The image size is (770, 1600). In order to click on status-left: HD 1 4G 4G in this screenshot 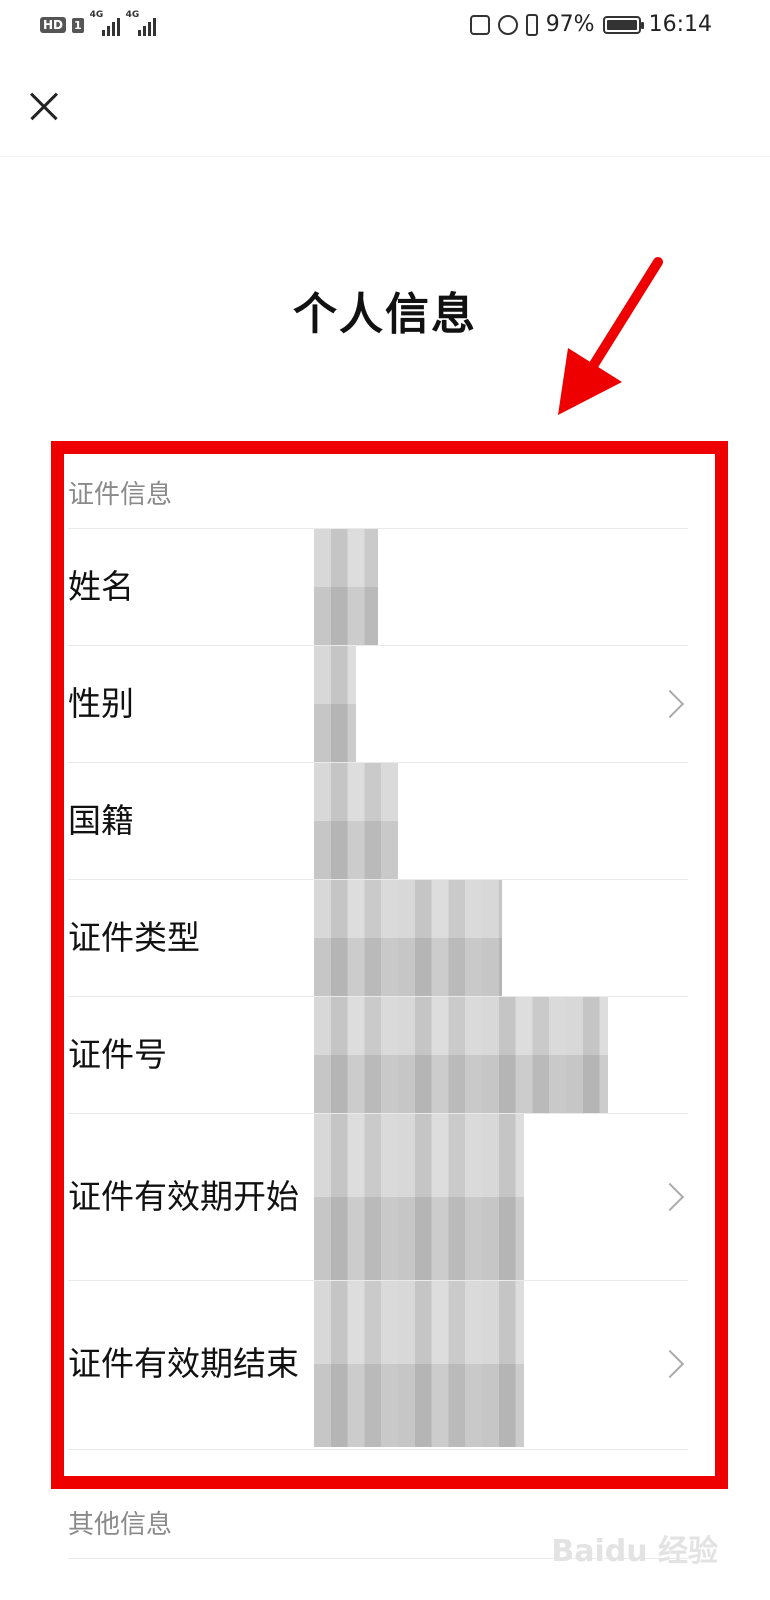, I will do `click(98, 23)`.